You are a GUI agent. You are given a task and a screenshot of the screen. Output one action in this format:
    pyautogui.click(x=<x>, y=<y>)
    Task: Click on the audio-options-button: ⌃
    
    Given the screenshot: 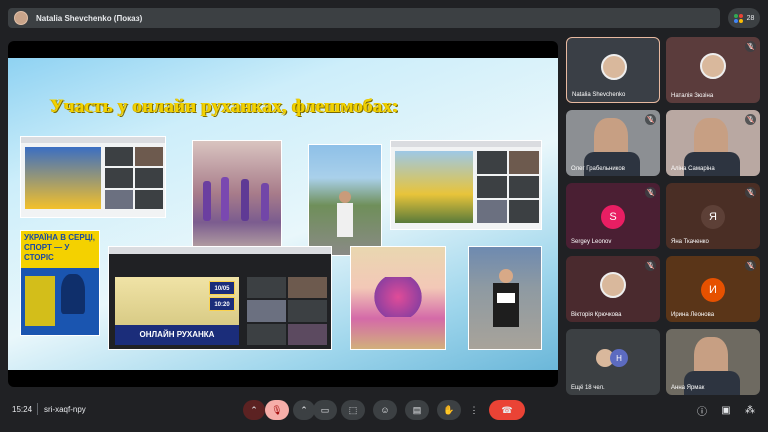 What is the action you would take?
    pyautogui.click(x=254, y=410)
    